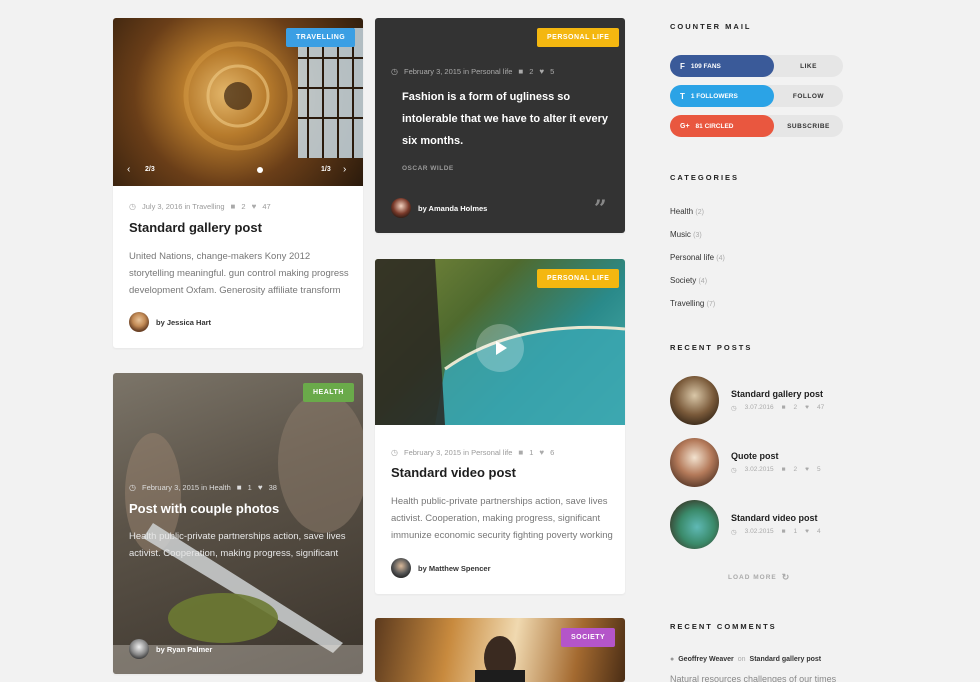  Describe the element at coordinates (687, 211) in the screenshot. I see `category-link-health: Health (2)` at that location.